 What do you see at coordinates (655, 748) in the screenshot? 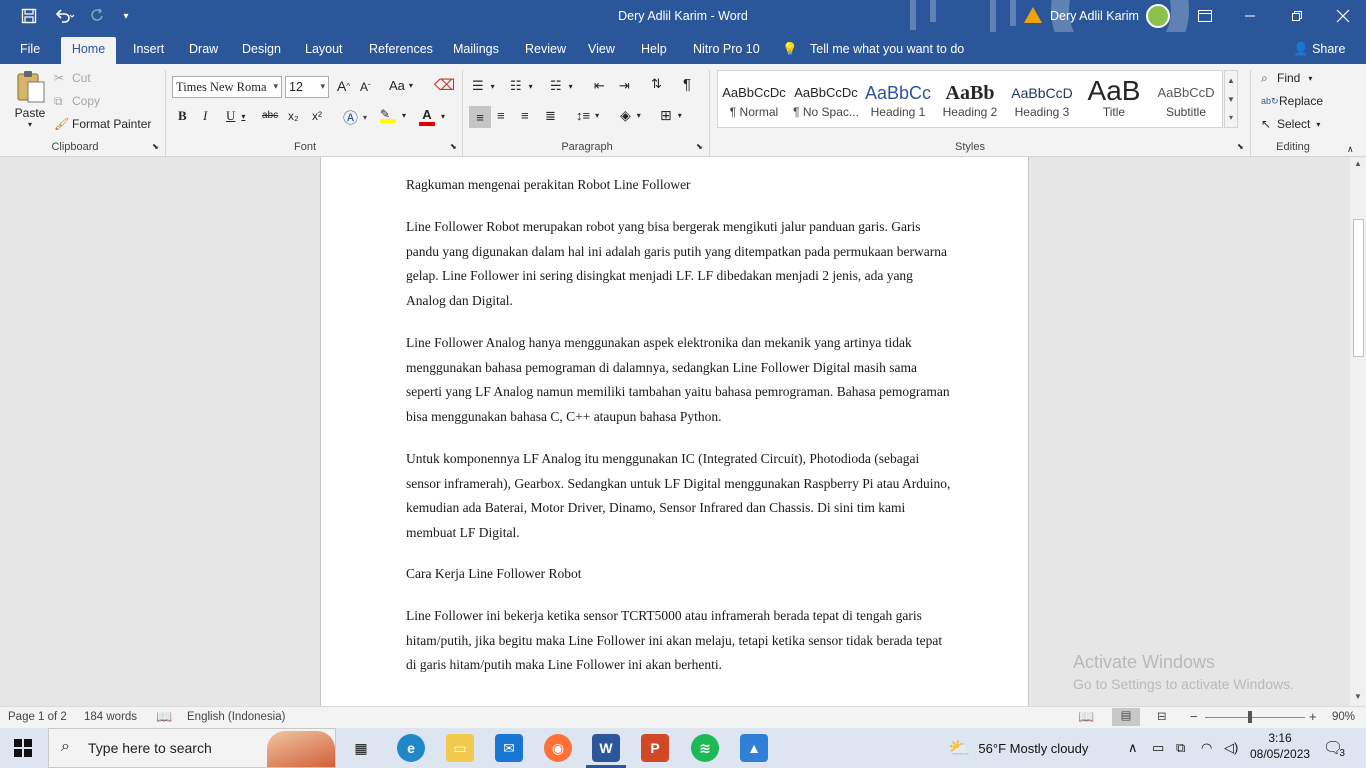
I see `powerpoint-icon: P` at bounding box center [655, 748].